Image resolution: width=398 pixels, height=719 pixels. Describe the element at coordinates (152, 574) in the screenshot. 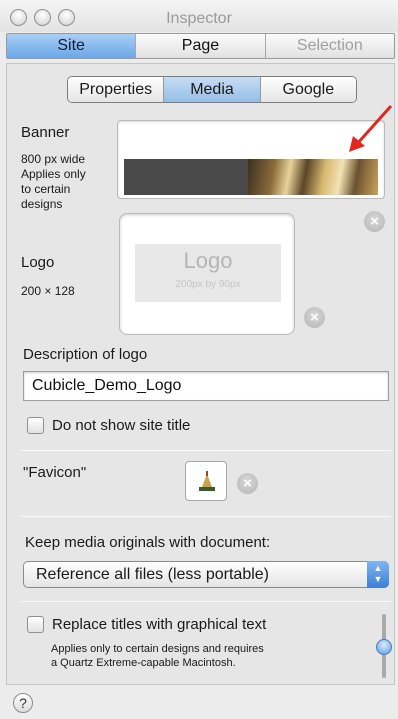

I see `media-originals-value: Reference all files (less portable)` at that location.